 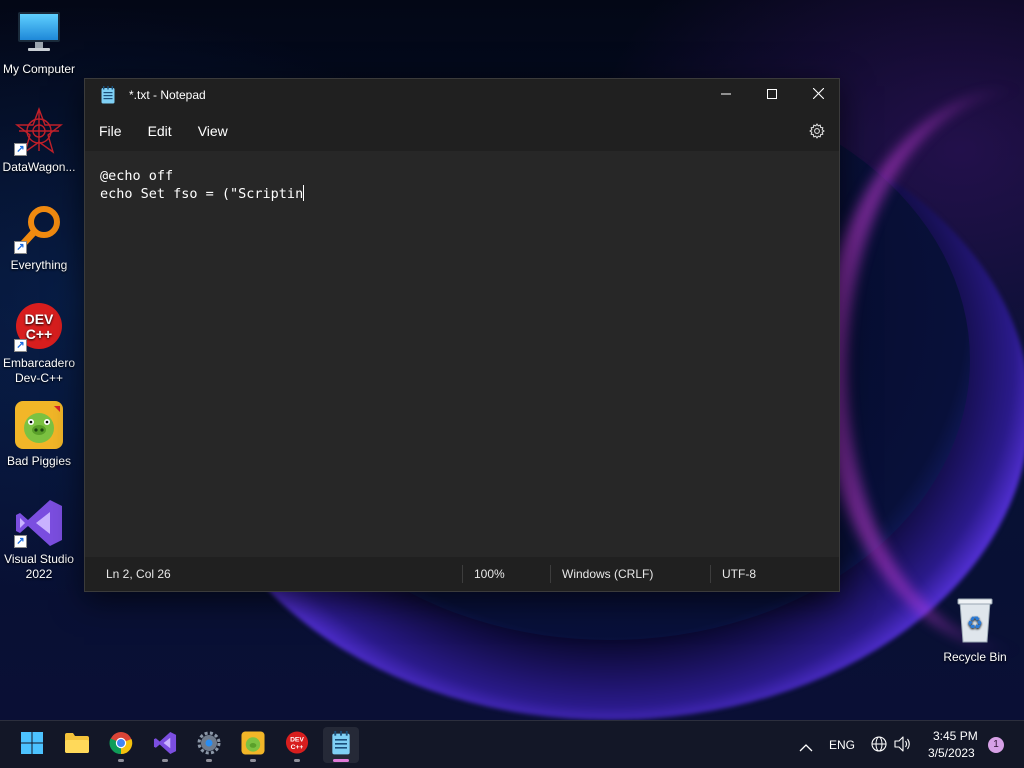 What do you see at coordinates (39, 370) in the screenshot?
I see `desktop-icon-label: Embarcadero Dev-C++` at bounding box center [39, 370].